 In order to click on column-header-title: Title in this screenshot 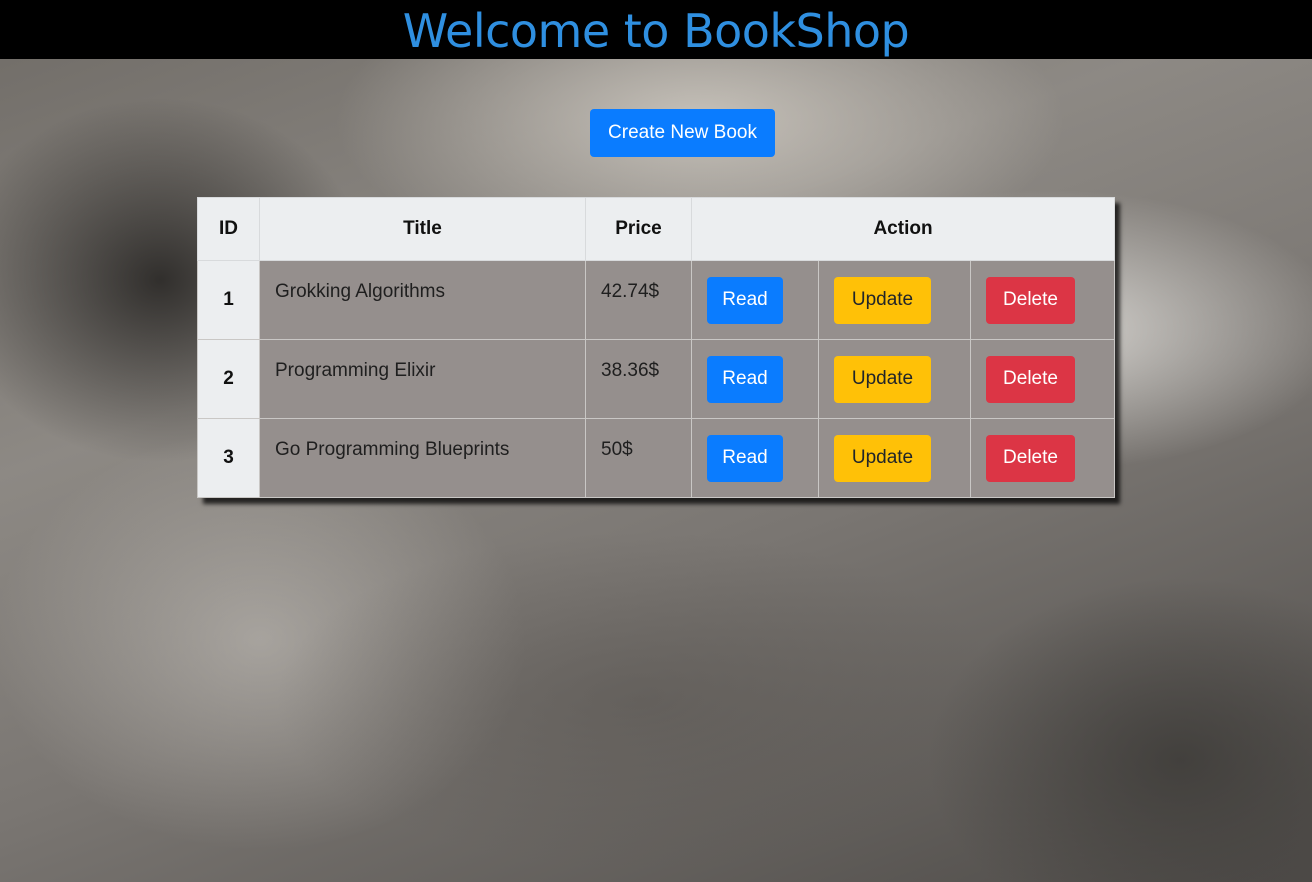, I will do `click(422, 229)`.